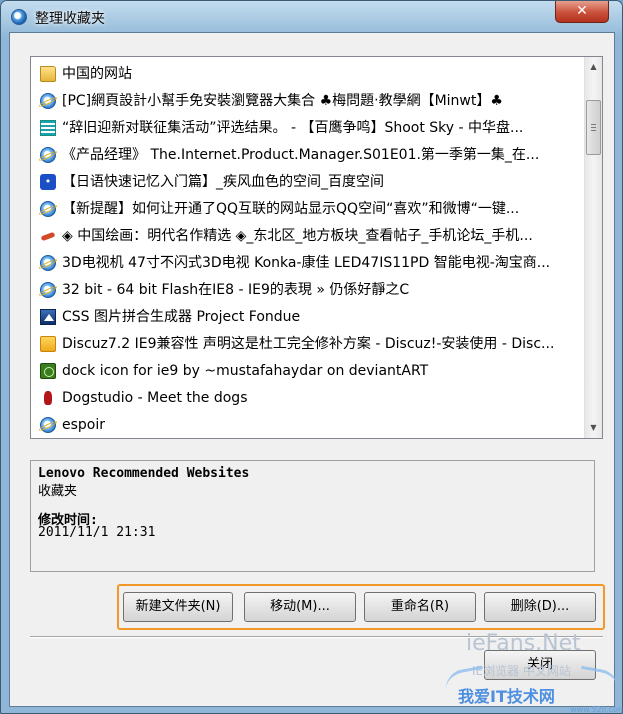 The height and width of the screenshot is (714, 623). I want to click on favorite-item: • 【日语快速记忆入门篇】_疾风血色的空间_百度空间, so click(306, 182).